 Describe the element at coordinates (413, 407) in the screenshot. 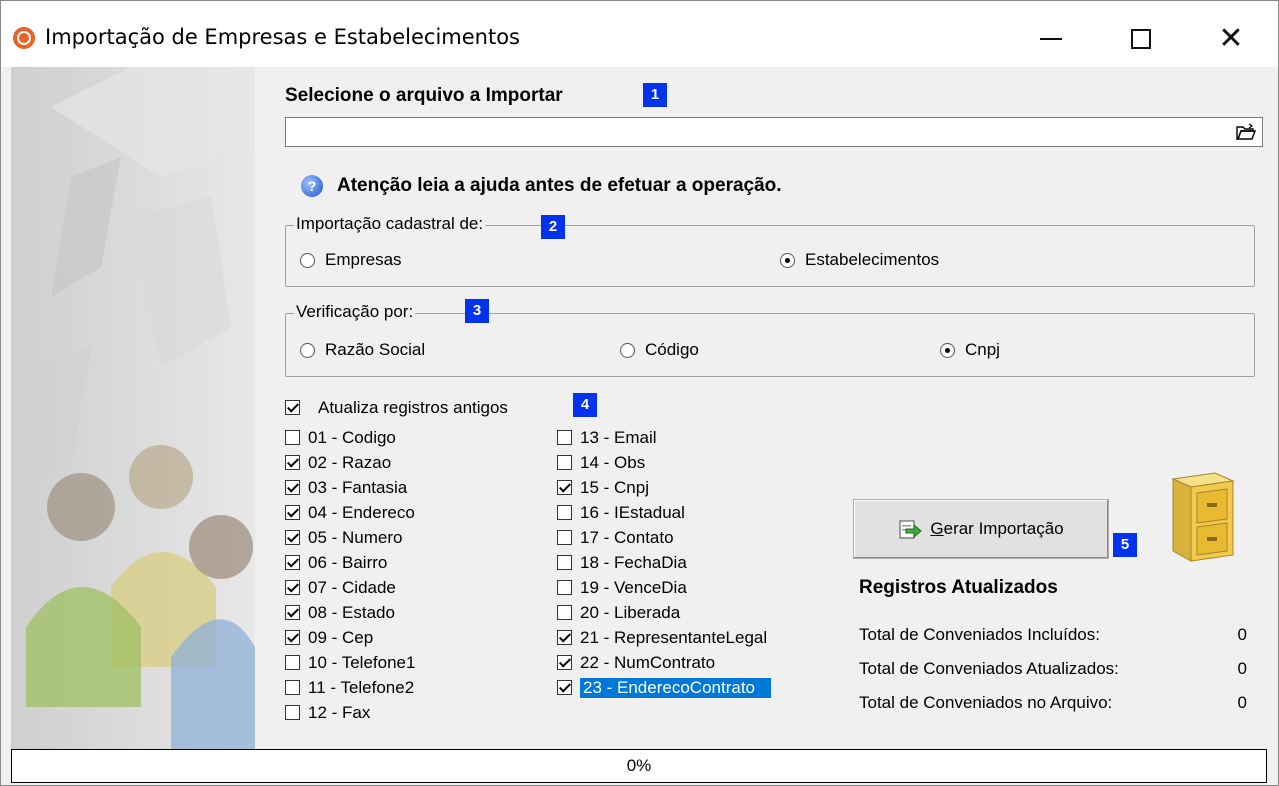

I see `update-old-records-label: Atualiza registros antigos` at that location.